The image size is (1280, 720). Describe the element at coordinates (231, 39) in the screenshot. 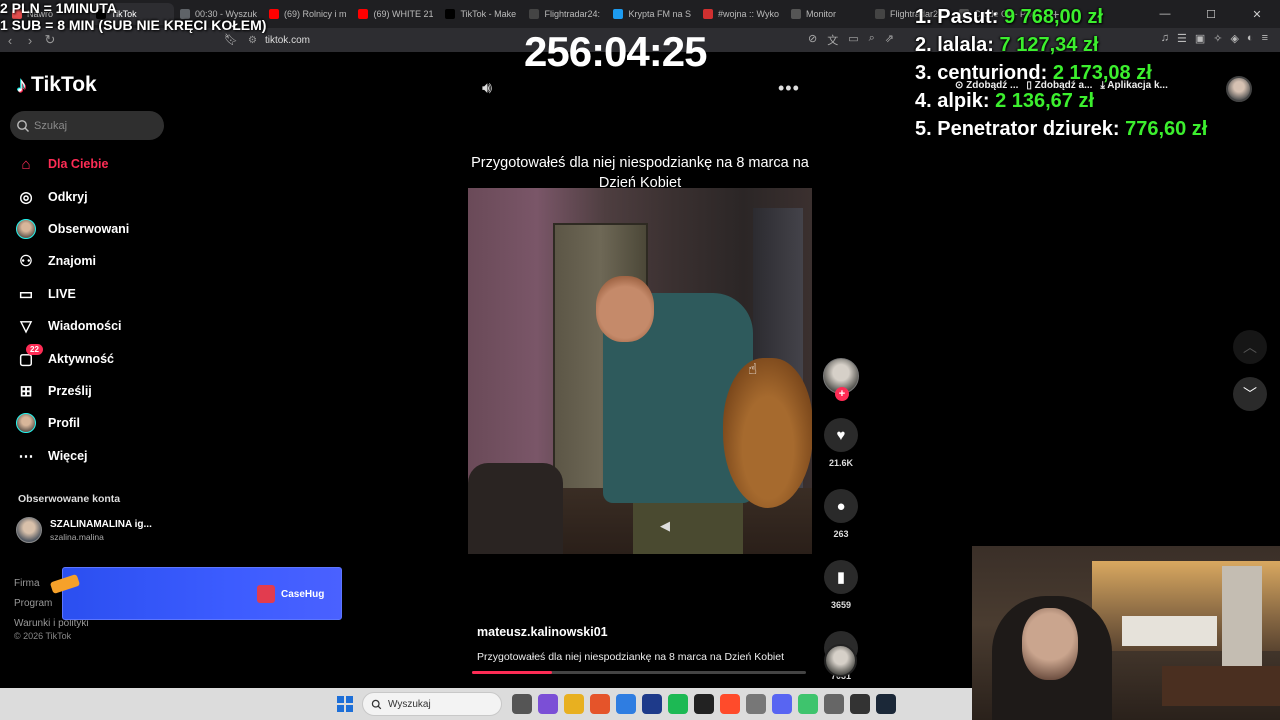

I see `bookmark-icon: 🔖︎` at that location.